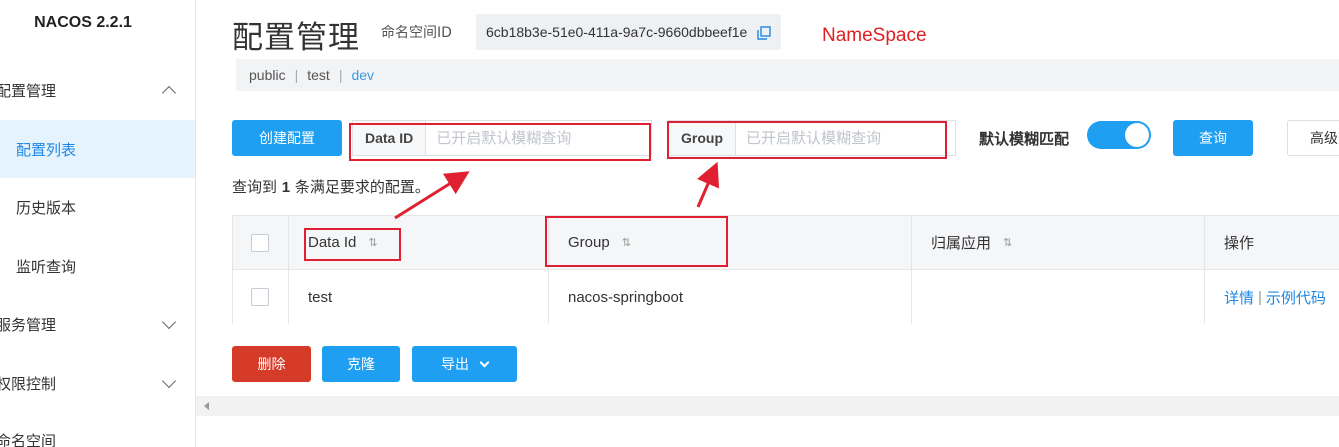 The width and height of the screenshot is (1339, 447). Describe the element at coordinates (617, 32) in the screenshot. I see `namespace-id-text: 6cb18b3e-51e0-411a-9a7c-9660dbbeef1e` at that location.